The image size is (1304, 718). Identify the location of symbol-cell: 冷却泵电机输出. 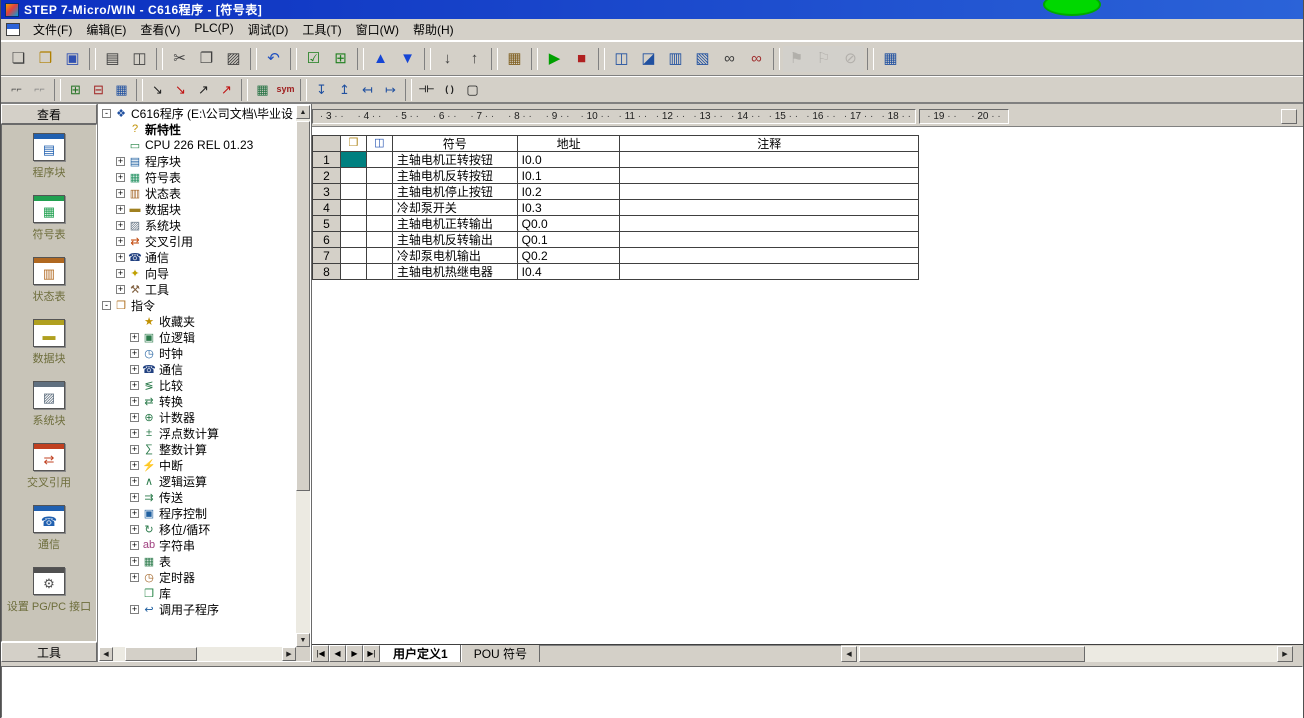
(455, 256).